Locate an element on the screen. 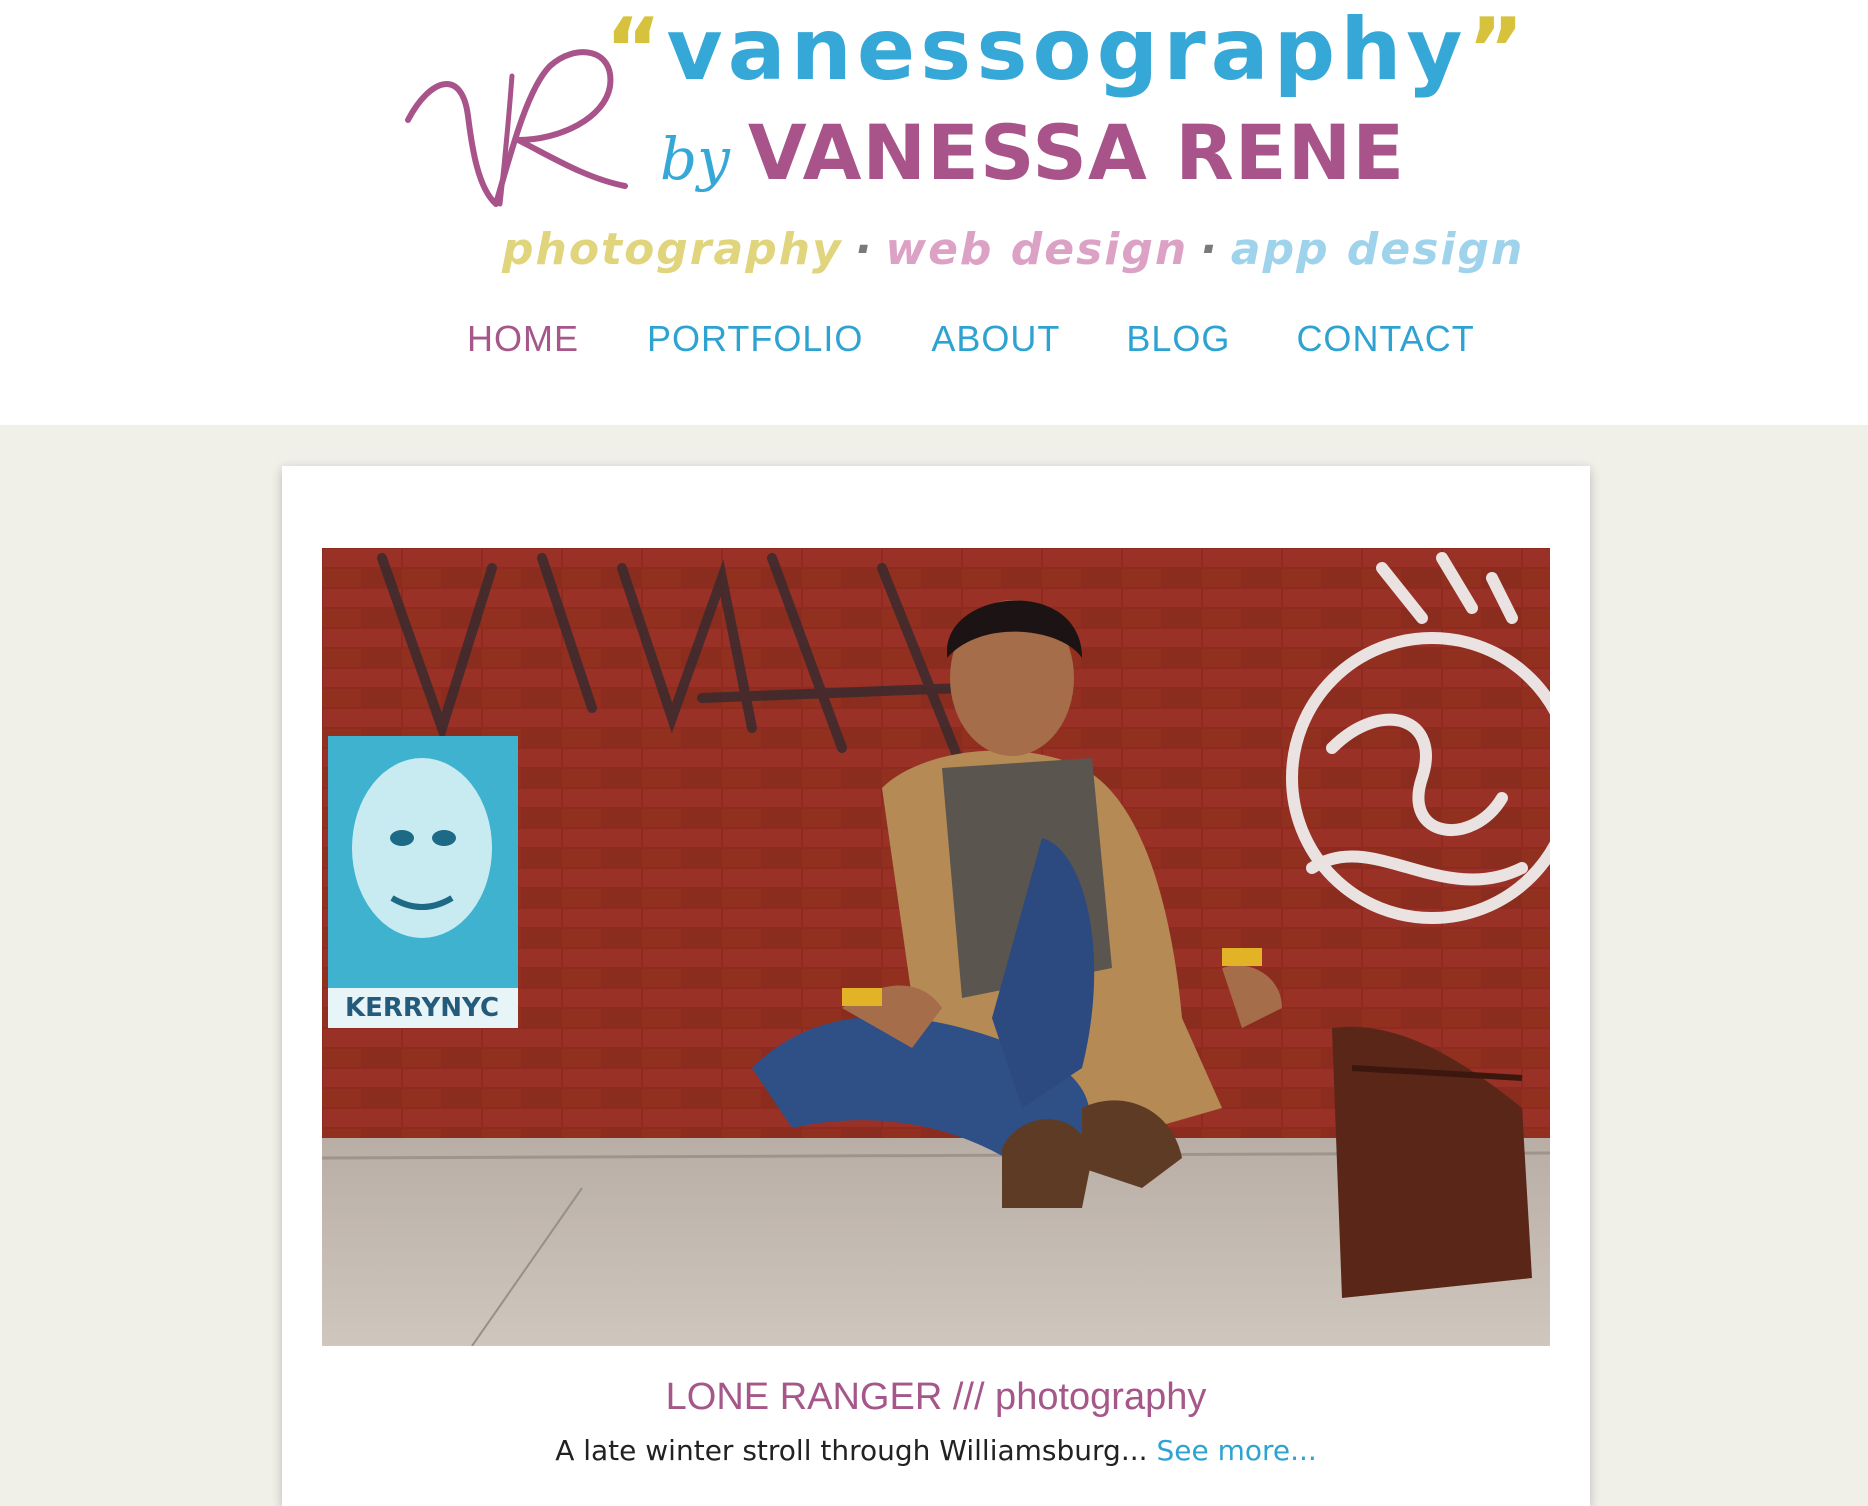 The image size is (1868, 1506). tagline-app-design: app design is located at coordinates (1377, 249).